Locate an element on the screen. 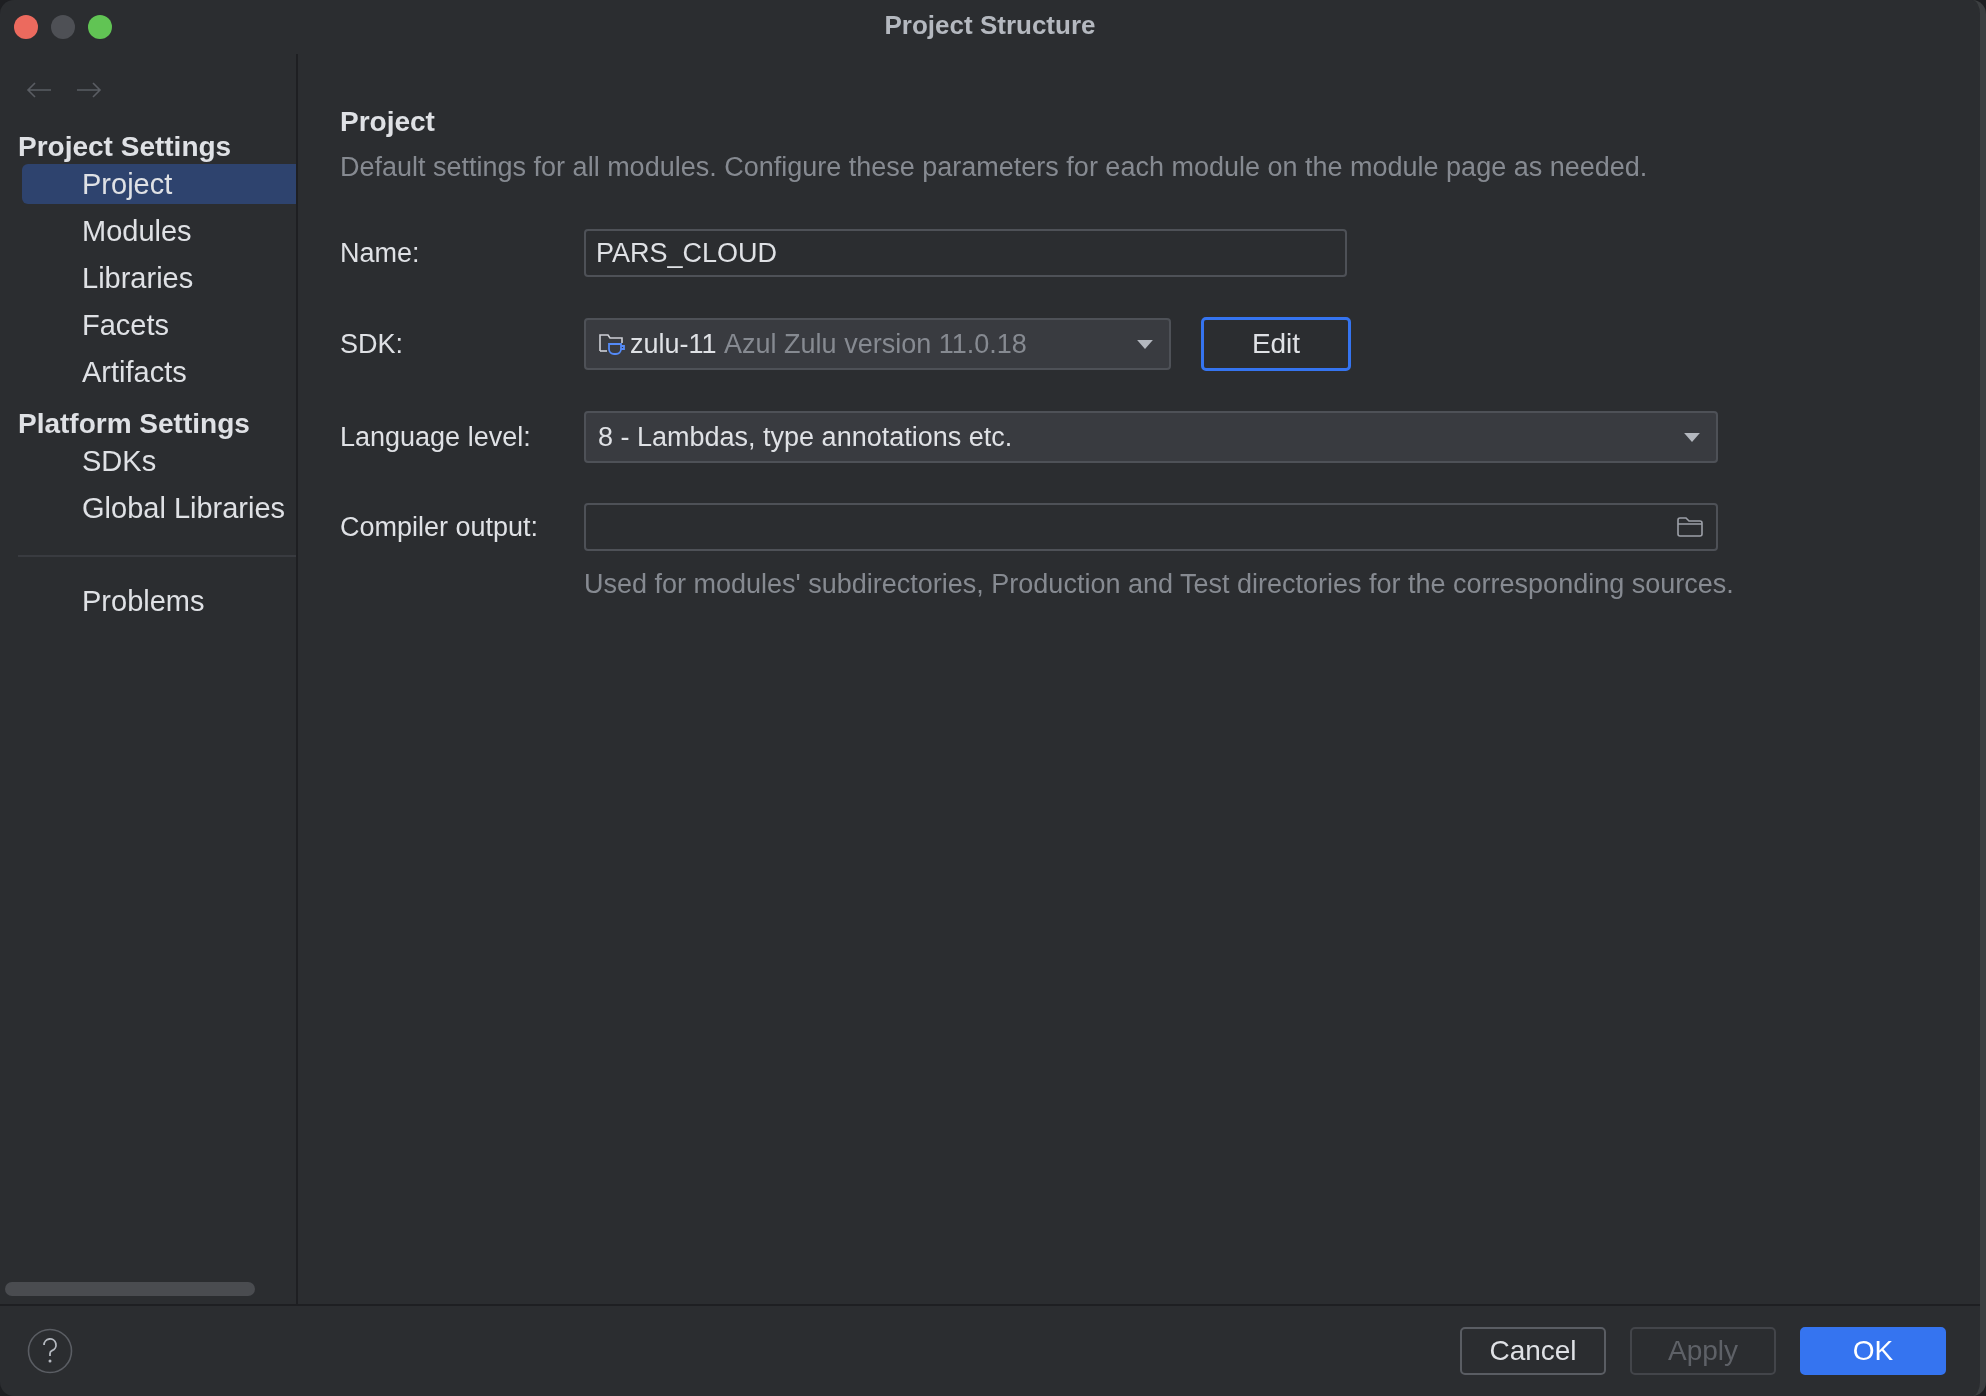  dialog-button: OK is located at coordinates (1873, 1351).